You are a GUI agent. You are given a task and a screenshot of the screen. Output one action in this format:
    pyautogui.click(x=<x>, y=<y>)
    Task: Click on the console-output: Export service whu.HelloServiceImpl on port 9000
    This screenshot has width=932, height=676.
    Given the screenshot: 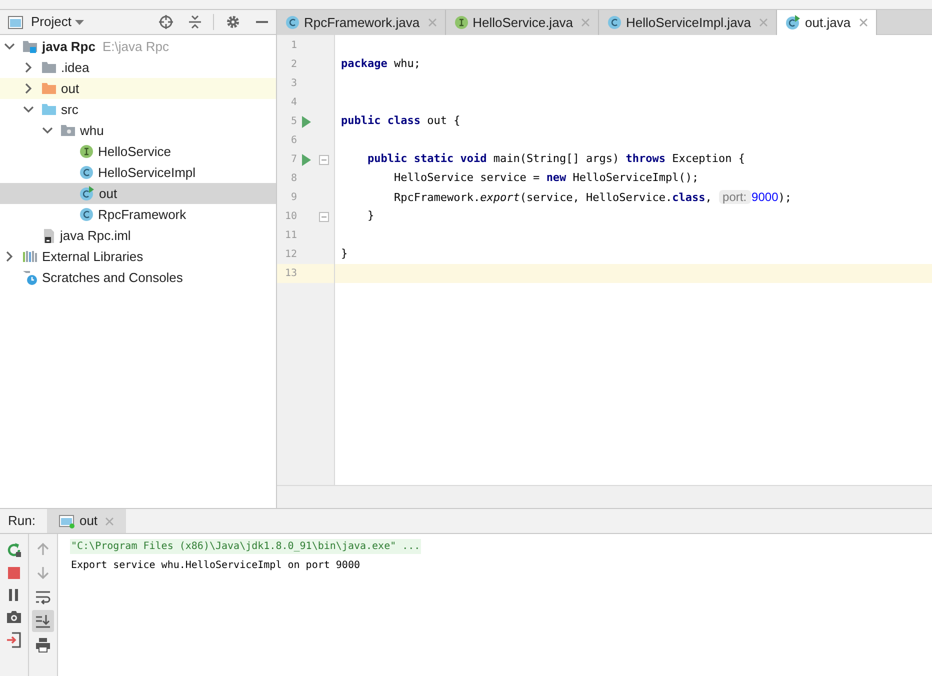 What is the action you would take?
    pyautogui.click(x=215, y=566)
    